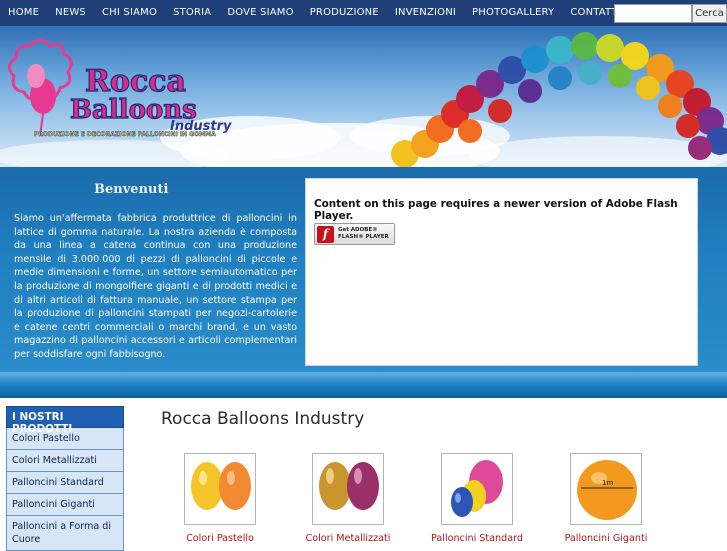 This screenshot has width=727, height=551. Describe the element at coordinates (65, 505) in the screenshot. I see `sidebar-item-palloncini-giganti: Palloncini Giganti` at that location.